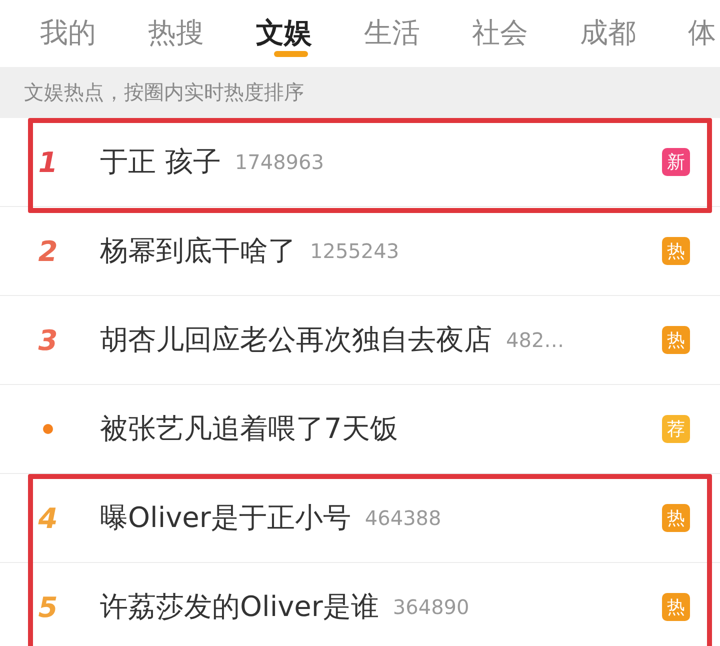  What do you see at coordinates (291, 54) in the screenshot?
I see `tab-indicator` at bounding box center [291, 54].